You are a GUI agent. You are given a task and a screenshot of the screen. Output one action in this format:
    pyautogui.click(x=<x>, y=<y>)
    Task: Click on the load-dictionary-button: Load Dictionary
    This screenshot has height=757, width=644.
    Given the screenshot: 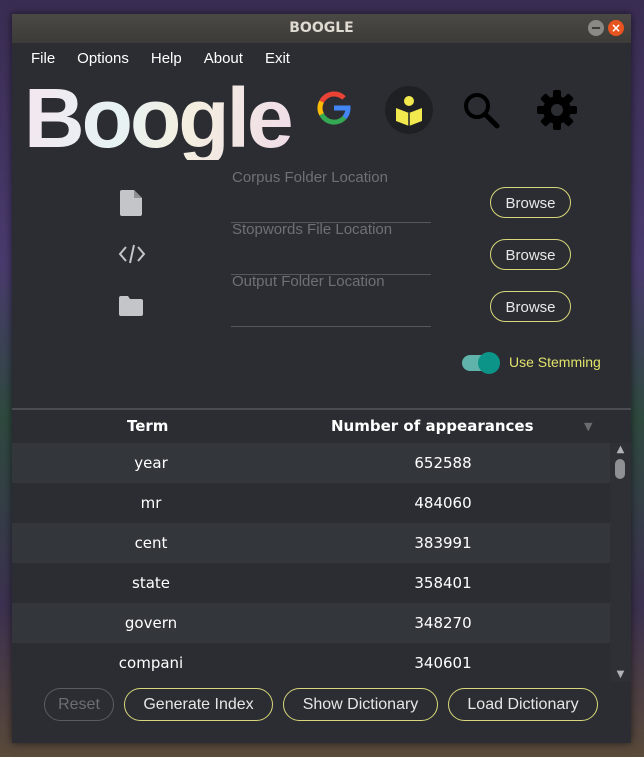 What is the action you would take?
    pyautogui.click(x=523, y=704)
    